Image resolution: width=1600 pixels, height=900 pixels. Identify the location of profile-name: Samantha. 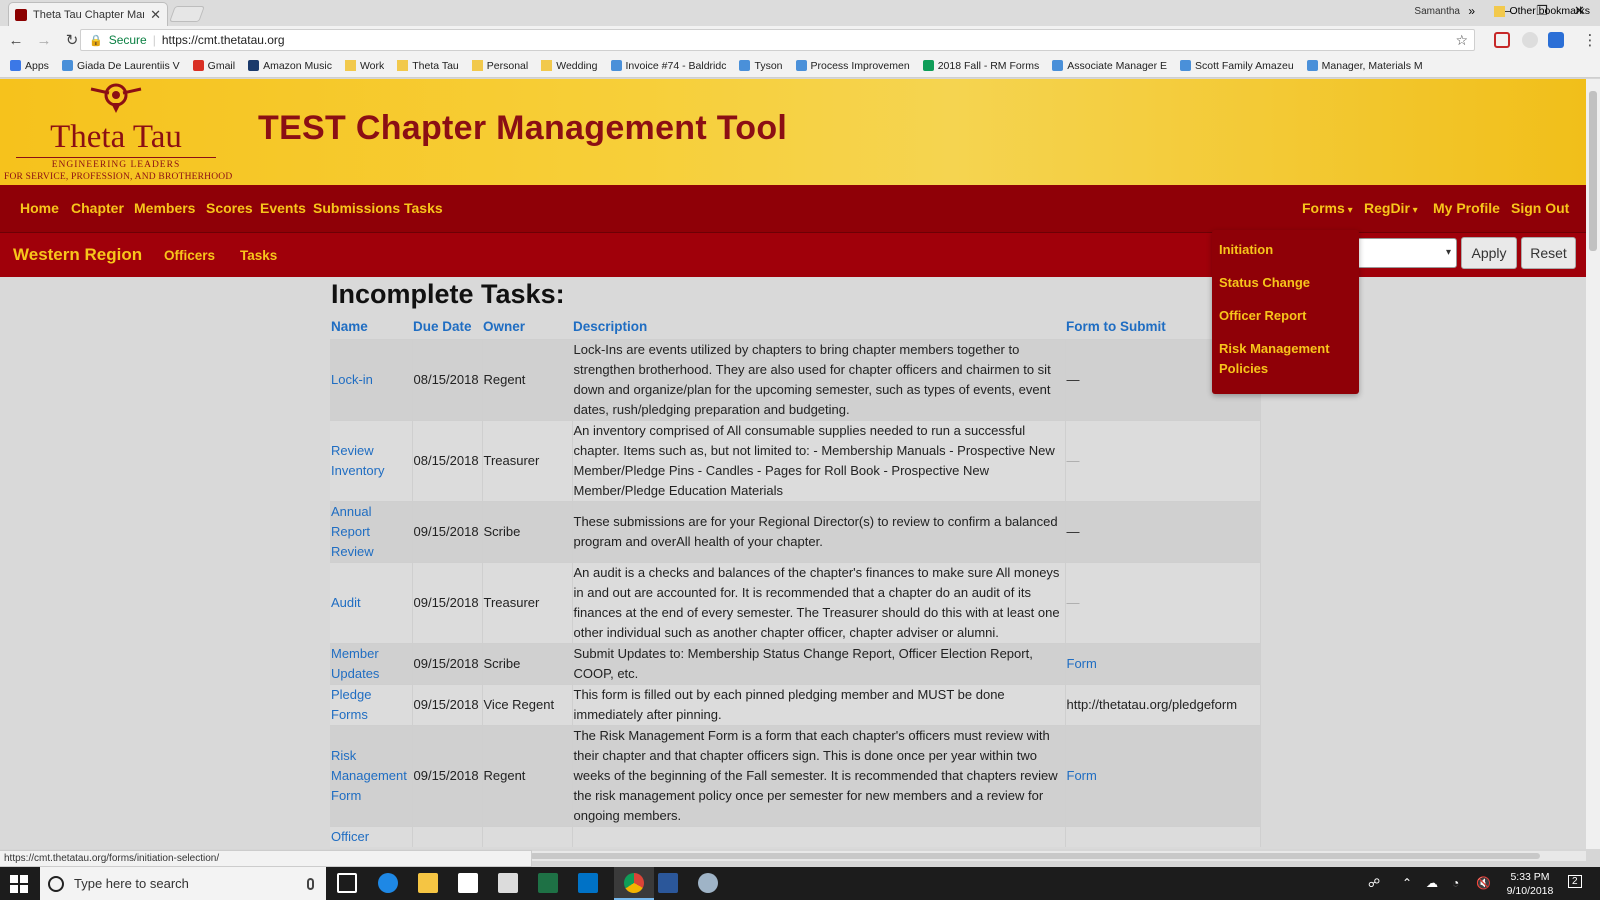
(1437, 11).